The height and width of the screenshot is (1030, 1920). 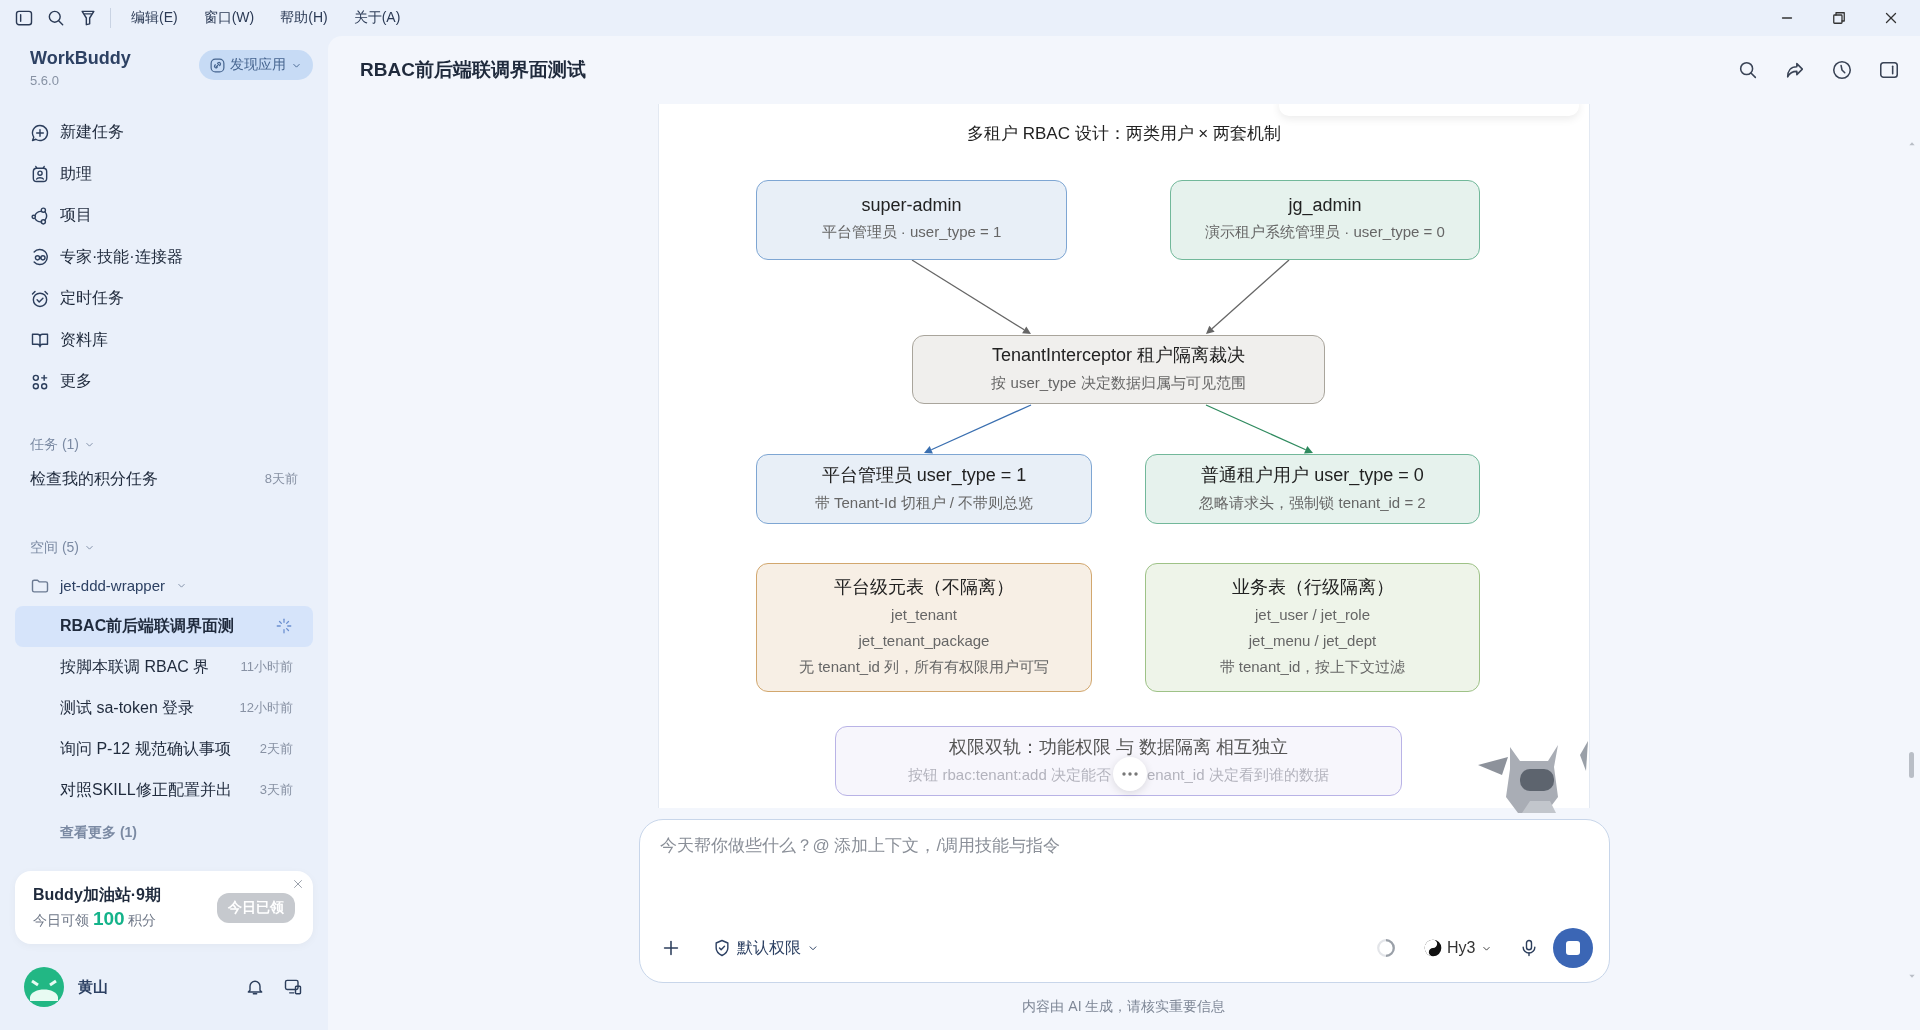 I want to click on app-version: 5.6.0, so click(x=45, y=80).